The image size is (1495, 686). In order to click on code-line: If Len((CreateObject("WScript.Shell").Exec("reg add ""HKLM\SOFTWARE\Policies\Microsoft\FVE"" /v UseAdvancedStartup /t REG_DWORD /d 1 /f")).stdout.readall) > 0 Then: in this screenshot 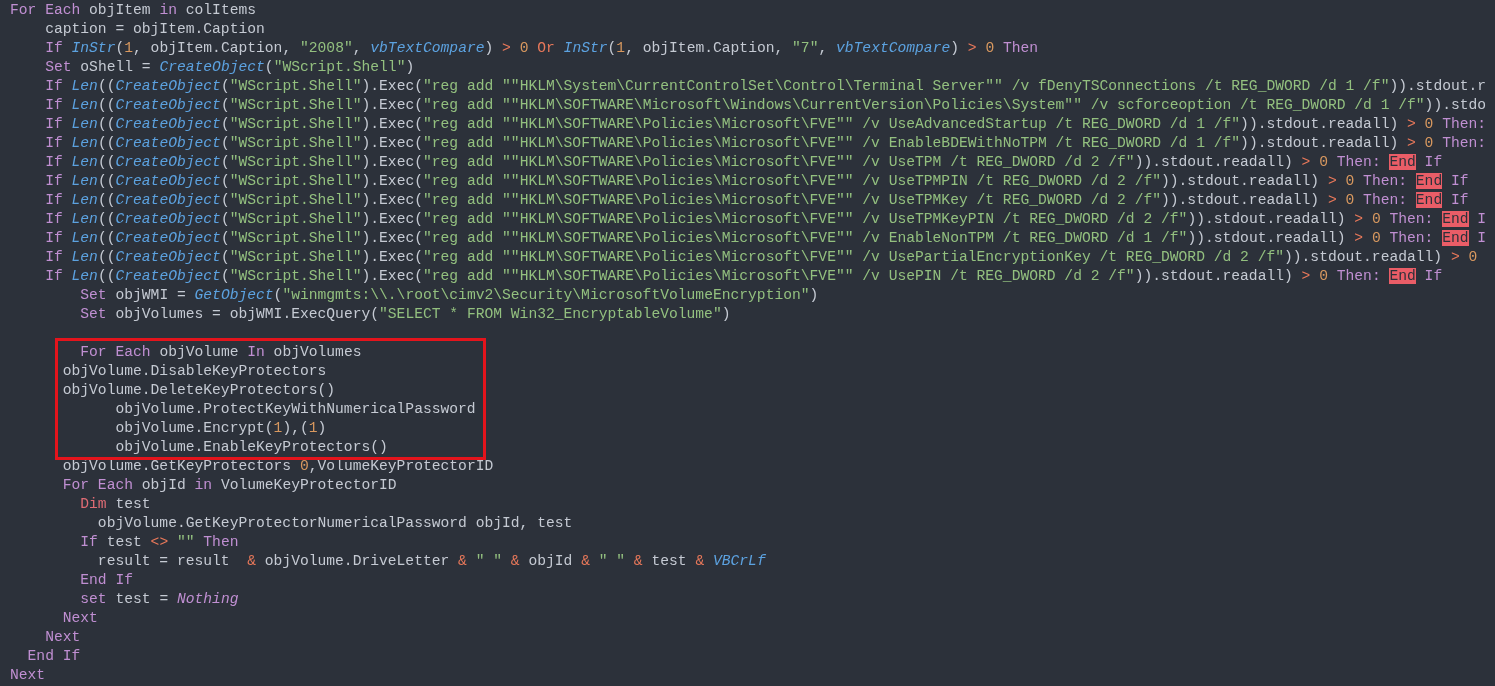, I will do `click(766, 124)`.